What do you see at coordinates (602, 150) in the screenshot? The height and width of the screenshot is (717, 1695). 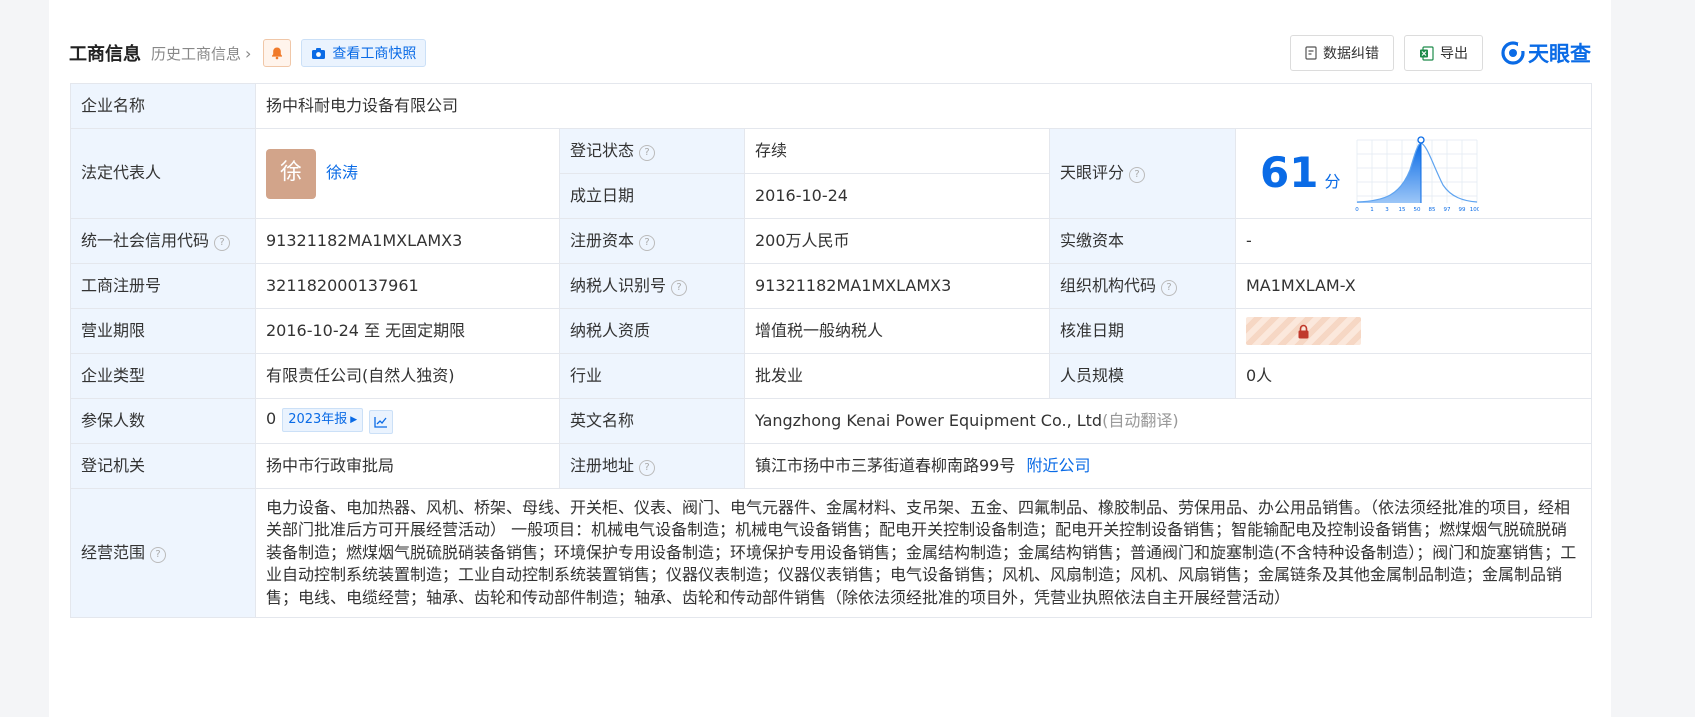 I see `status-label: 登记状态` at bounding box center [602, 150].